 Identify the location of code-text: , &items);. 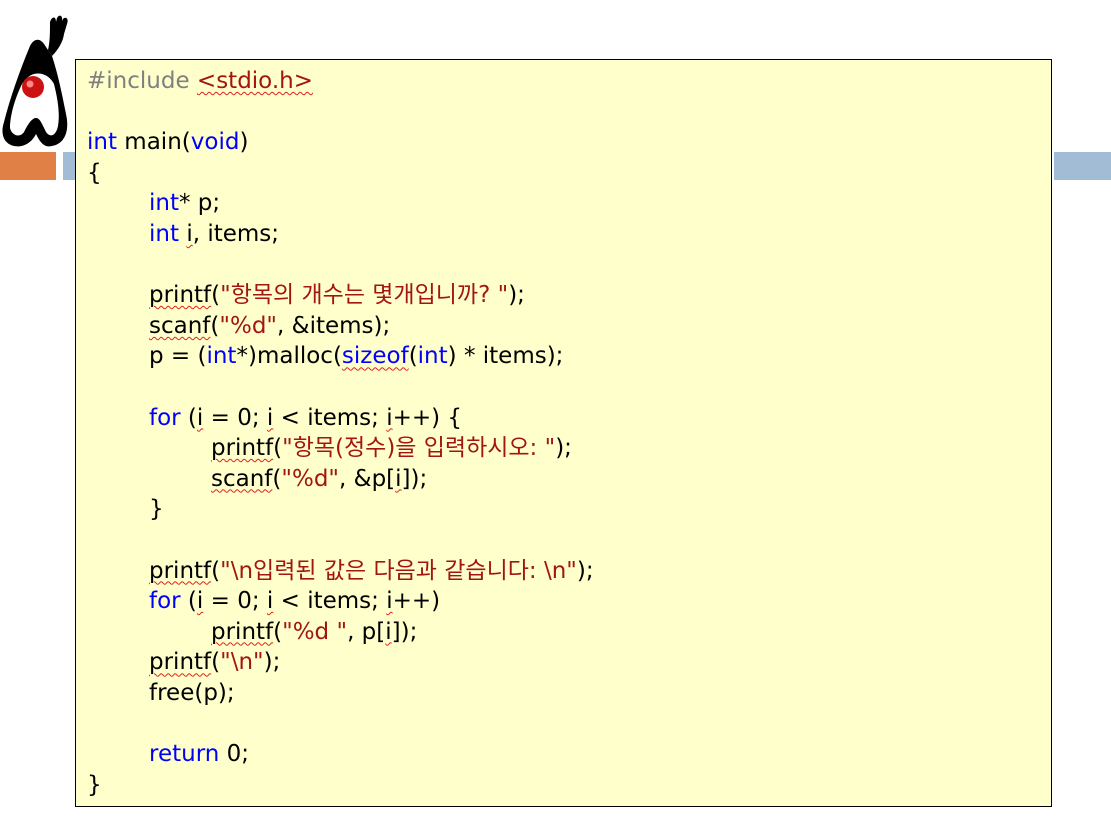
(334, 325).